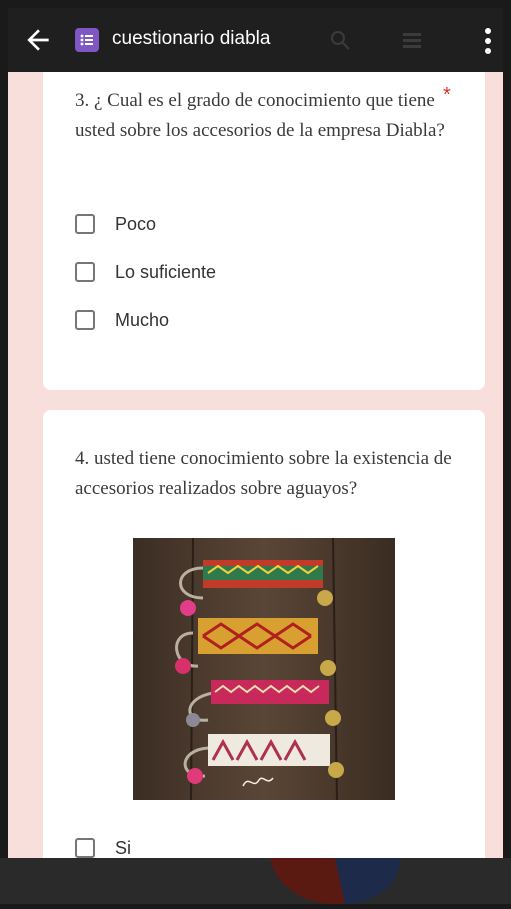  I want to click on required-asterisk: *, so click(447, 95).